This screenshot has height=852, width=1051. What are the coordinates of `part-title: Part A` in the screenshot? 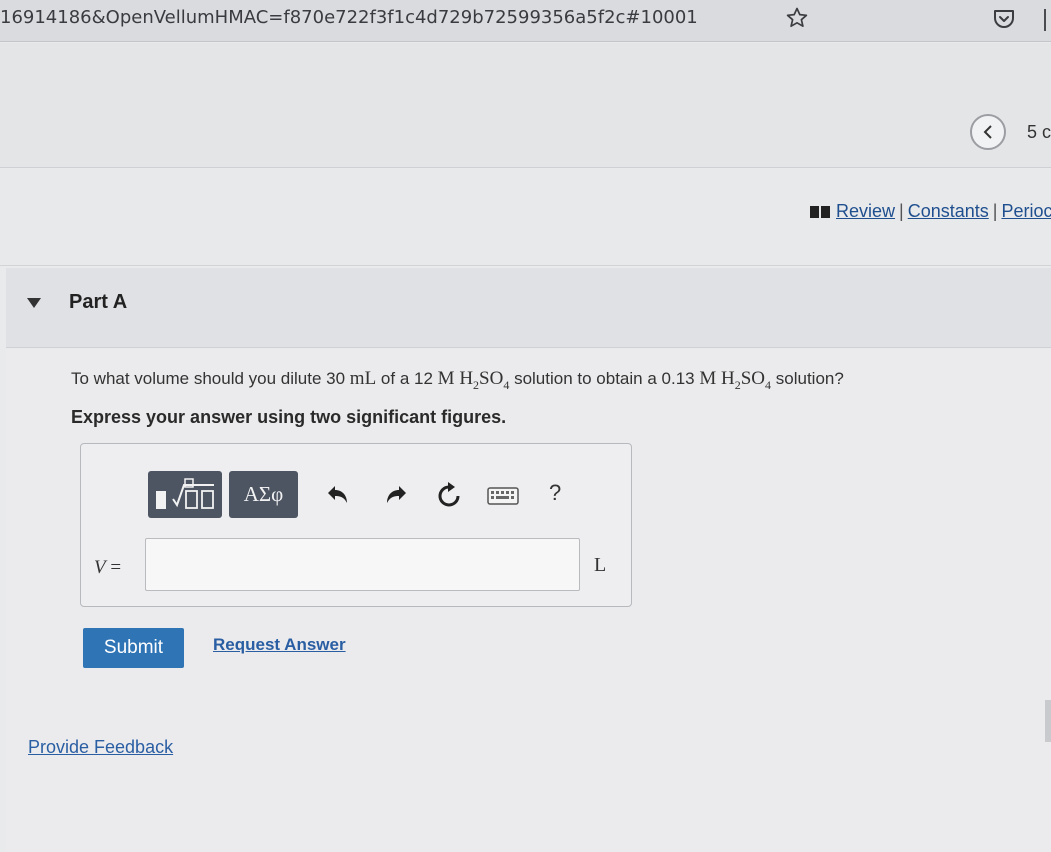 It's located at (98, 302).